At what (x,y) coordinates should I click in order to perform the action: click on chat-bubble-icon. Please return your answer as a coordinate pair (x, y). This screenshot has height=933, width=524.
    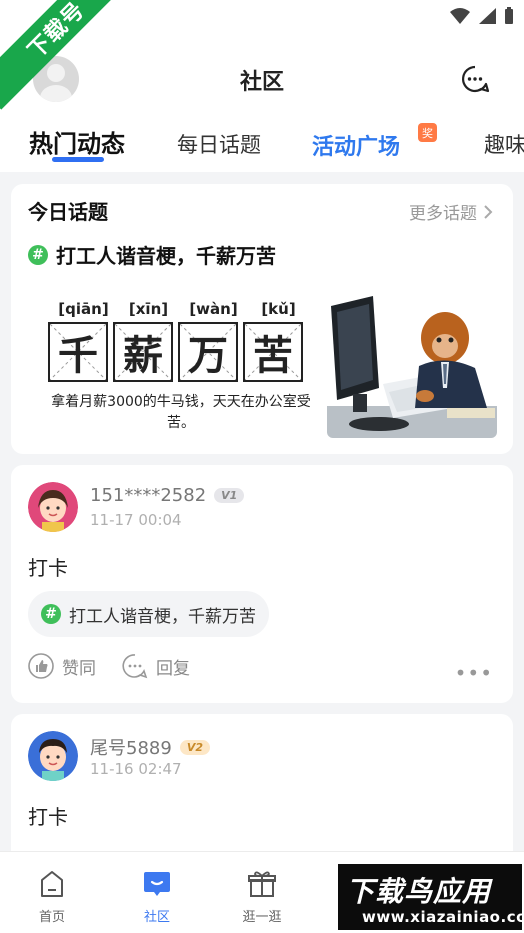
    Looking at the image, I should click on (476, 79).